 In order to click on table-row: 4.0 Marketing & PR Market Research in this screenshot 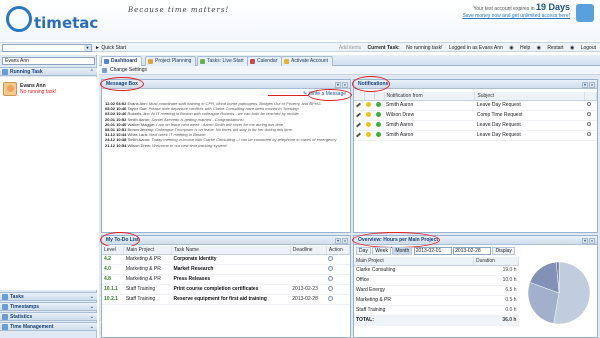, I will do `click(226, 269)`.